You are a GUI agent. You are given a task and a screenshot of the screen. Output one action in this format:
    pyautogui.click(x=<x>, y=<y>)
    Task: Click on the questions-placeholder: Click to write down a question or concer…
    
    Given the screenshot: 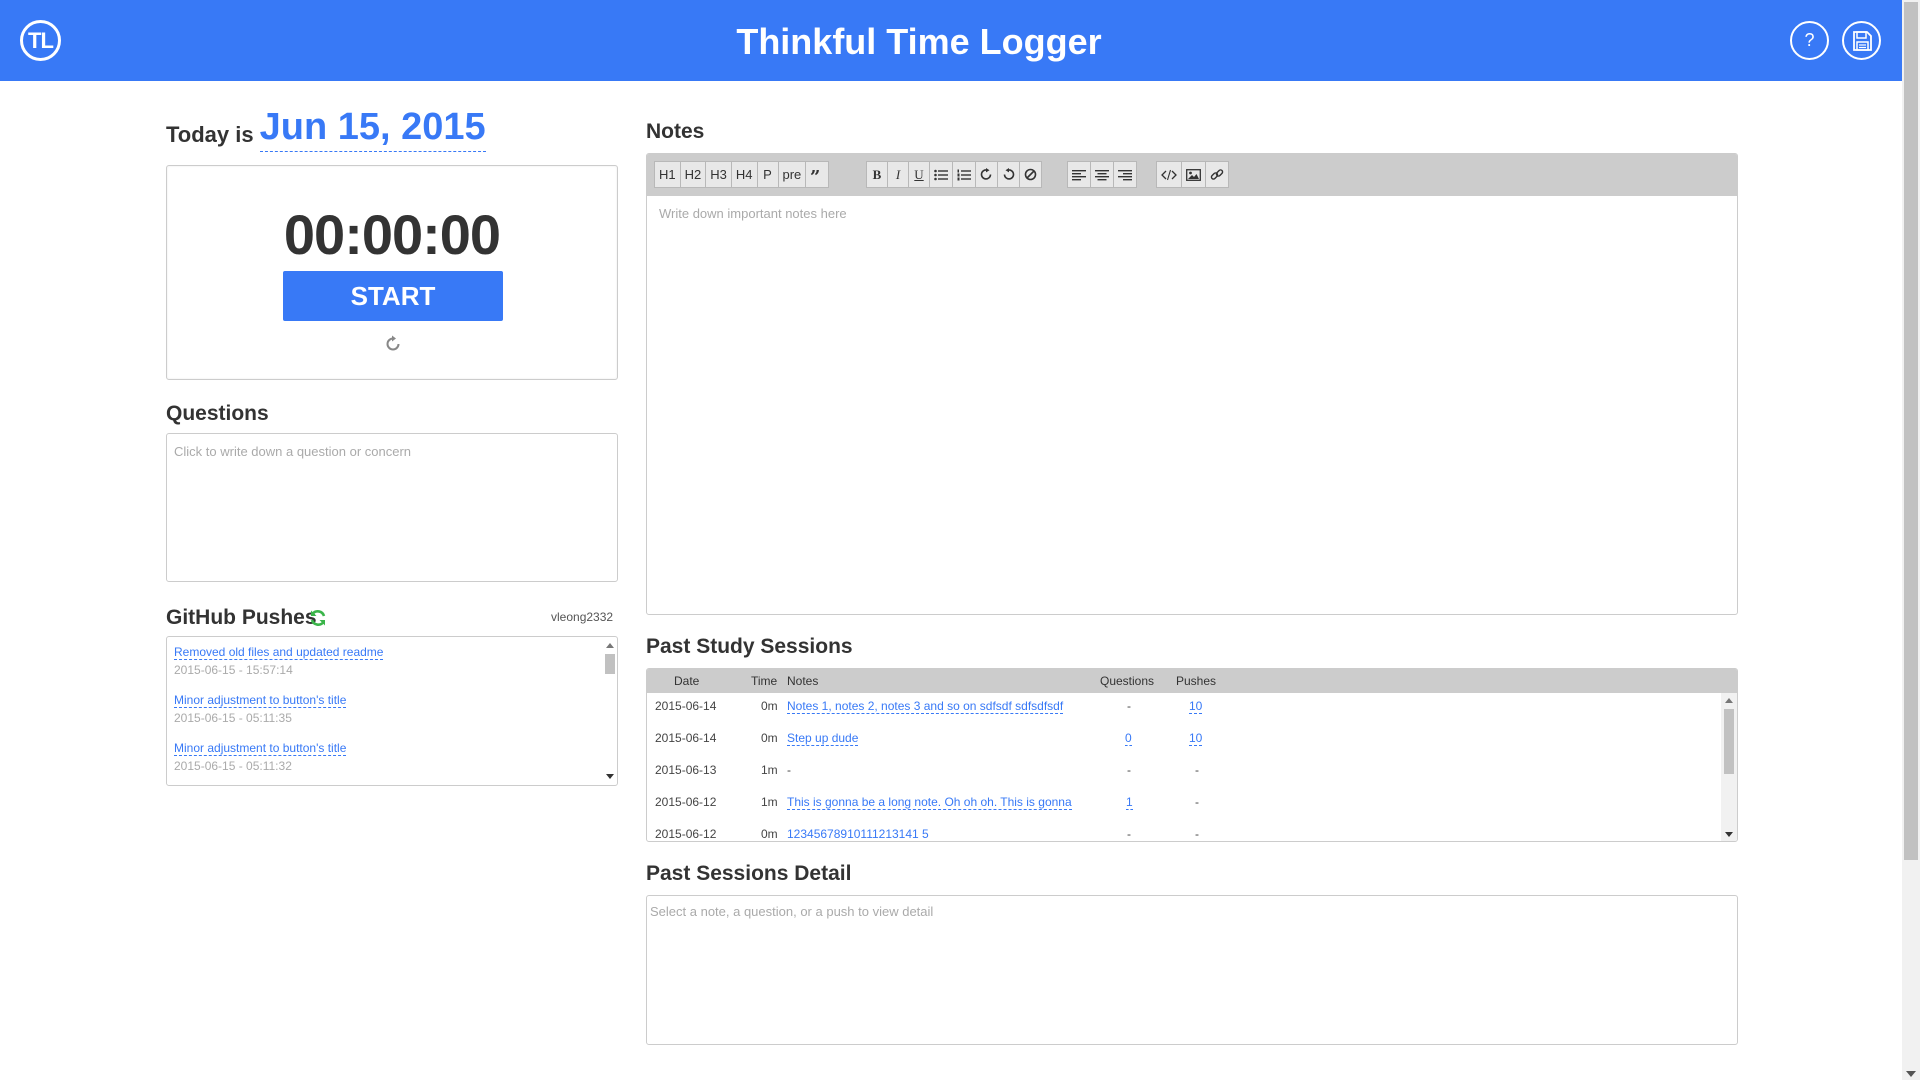 What is the action you would take?
    pyautogui.click(x=293, y=451)
    